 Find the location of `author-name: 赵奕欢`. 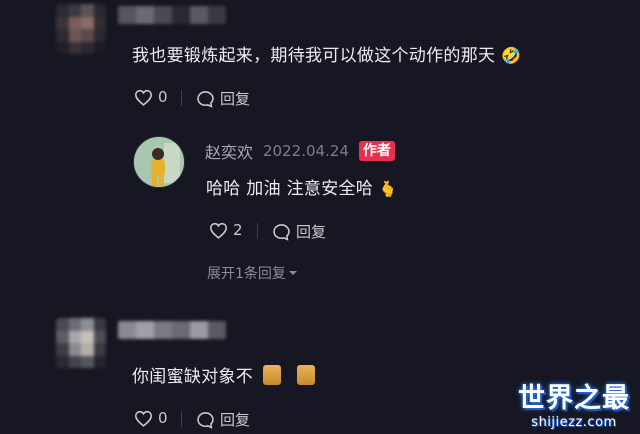

author-name: 赵奕欢 is located at coordinates (229, 151).